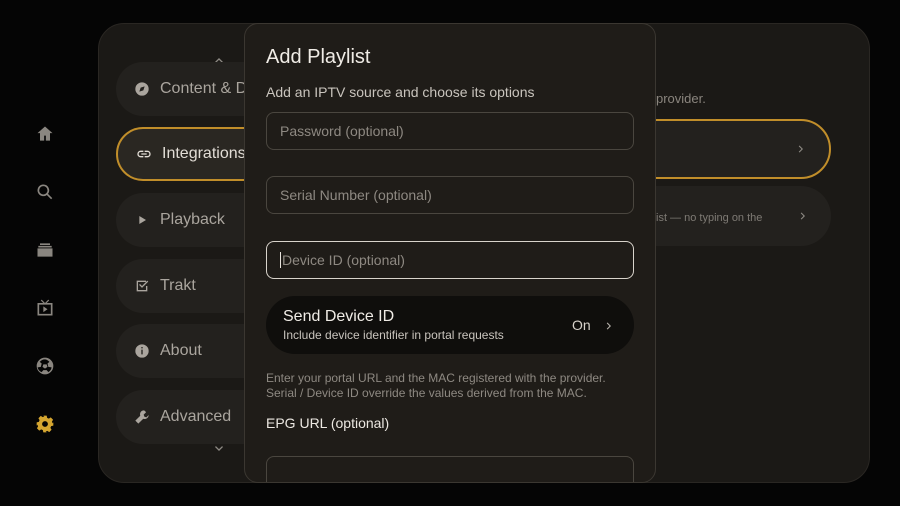 Image resolution: width=900 pixels, height=506 pixels. I want to click on scroll-down-chevron-icon, so click(219, 449).